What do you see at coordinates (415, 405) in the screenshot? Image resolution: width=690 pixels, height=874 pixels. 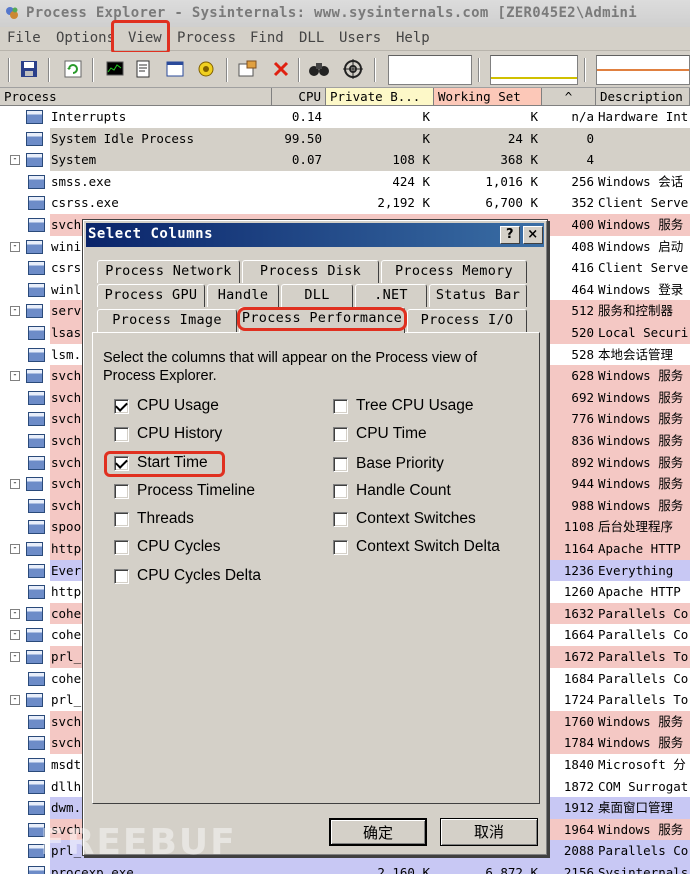 I see `tree-cpu-usage-label: Tree CPU Usage` at bounding box center [415, 405].